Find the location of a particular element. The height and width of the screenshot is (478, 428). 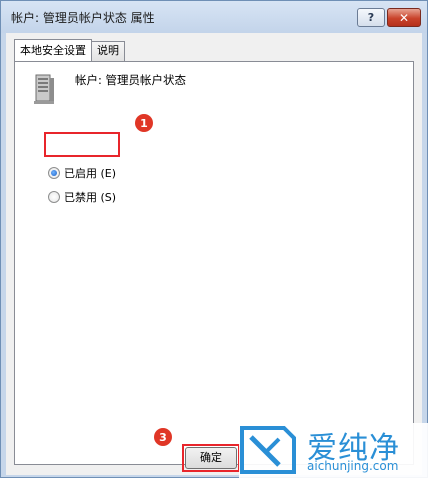

account-label: 帐户: 管理员帐户状态 is located at coordinates (131, 80).